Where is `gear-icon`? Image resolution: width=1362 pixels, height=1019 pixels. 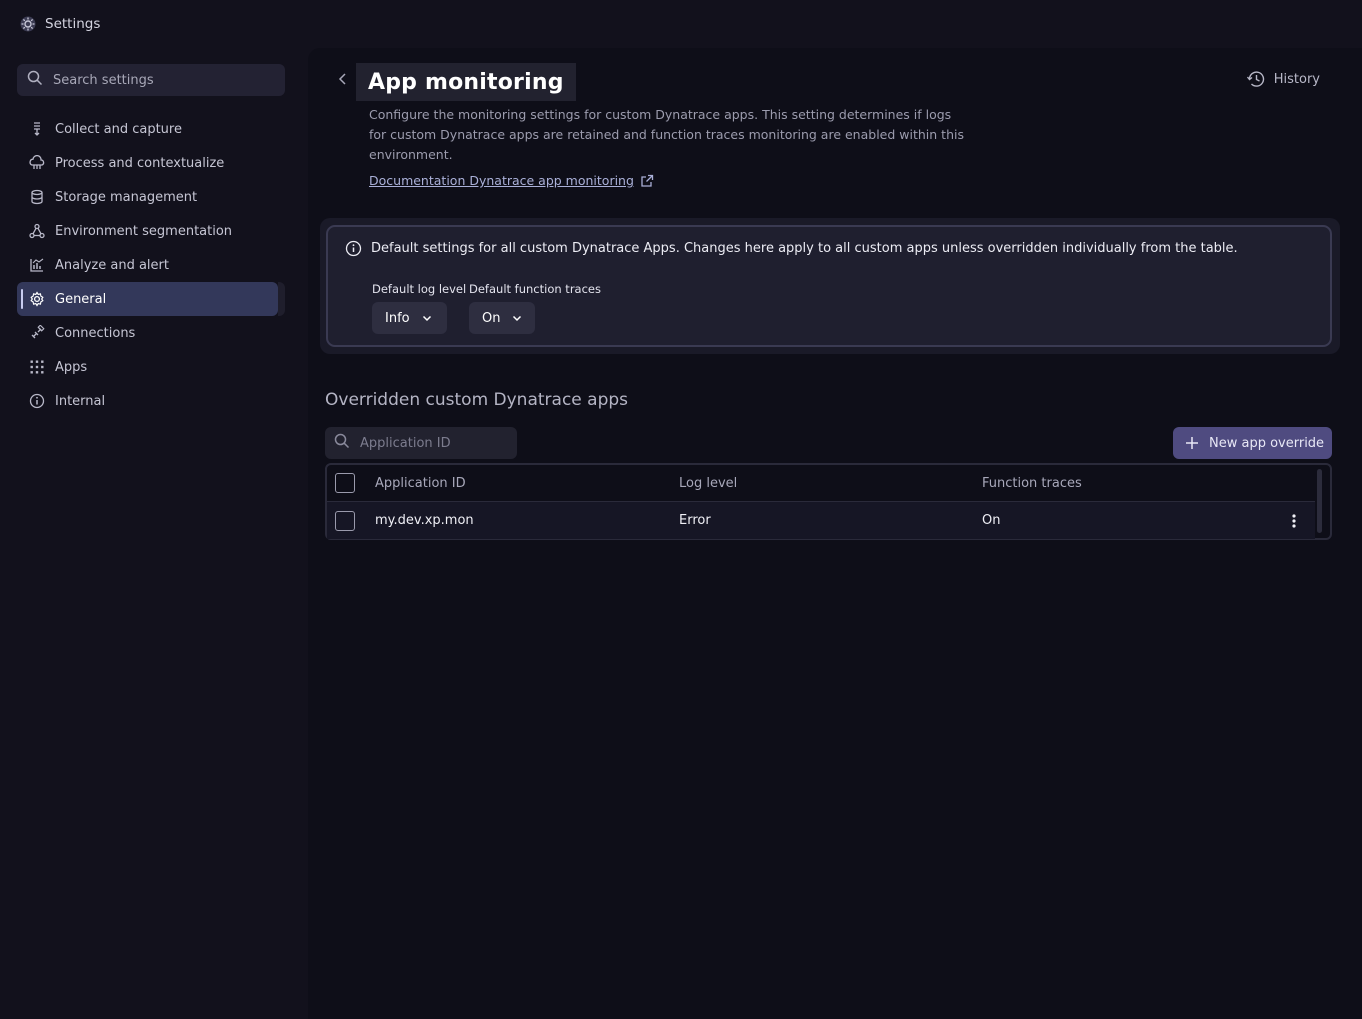 gear-icon is located at coordinates (37, 299).